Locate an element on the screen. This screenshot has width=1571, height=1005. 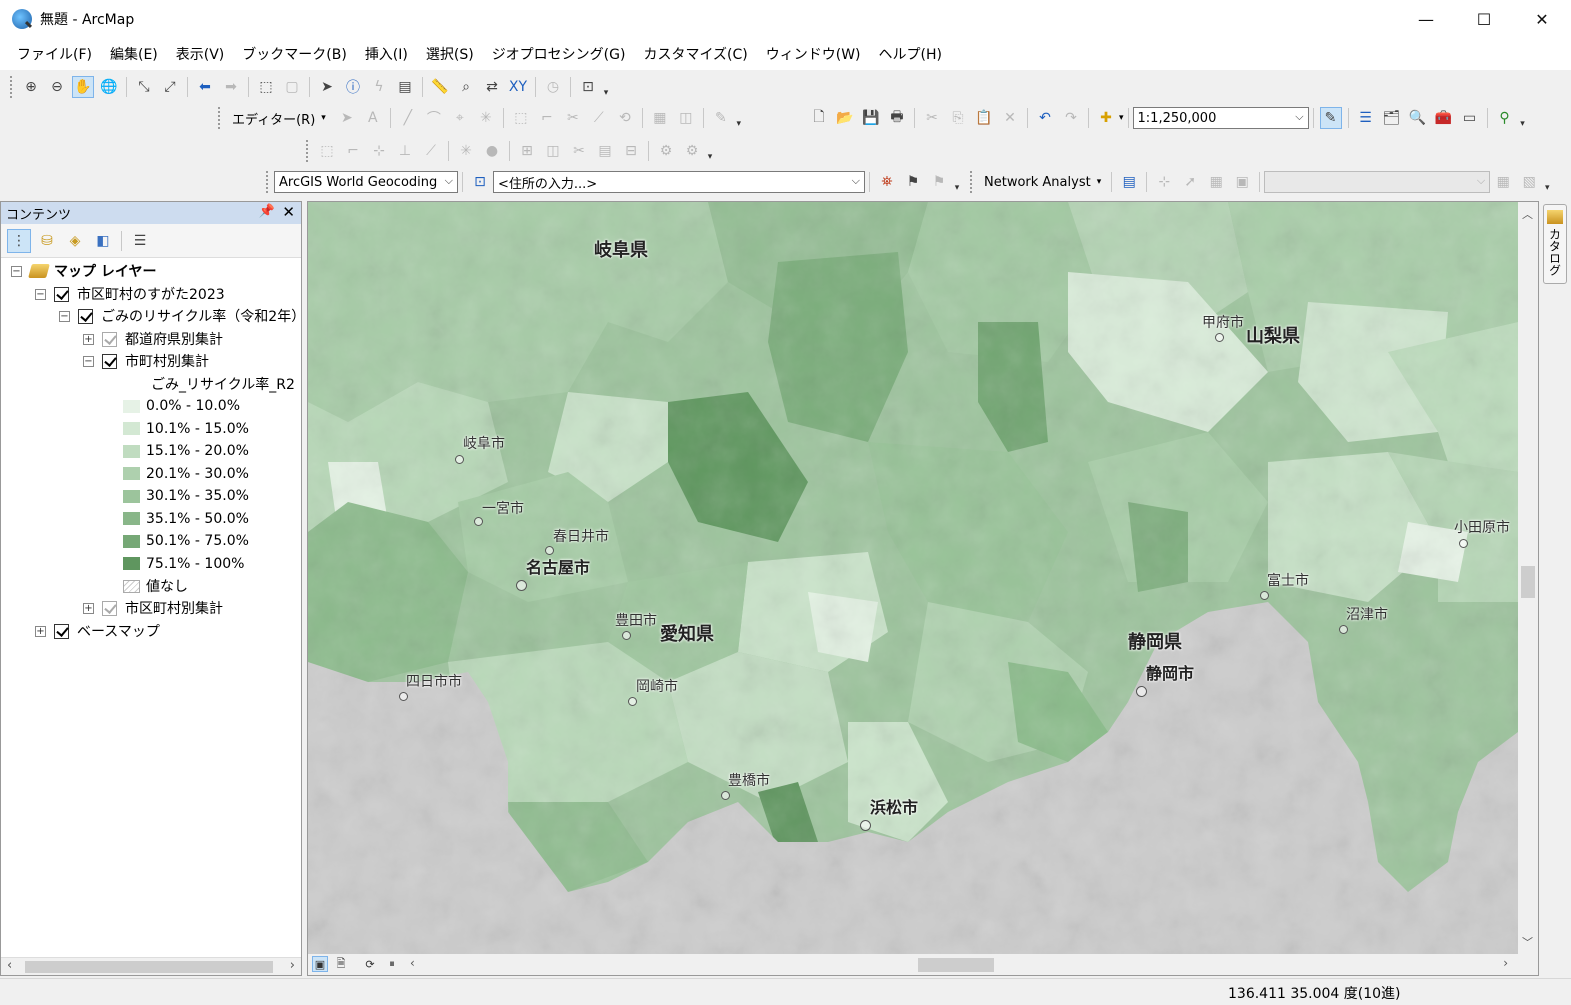
legend-item: 75.1% - 100% is located at coordinates (183, 564).